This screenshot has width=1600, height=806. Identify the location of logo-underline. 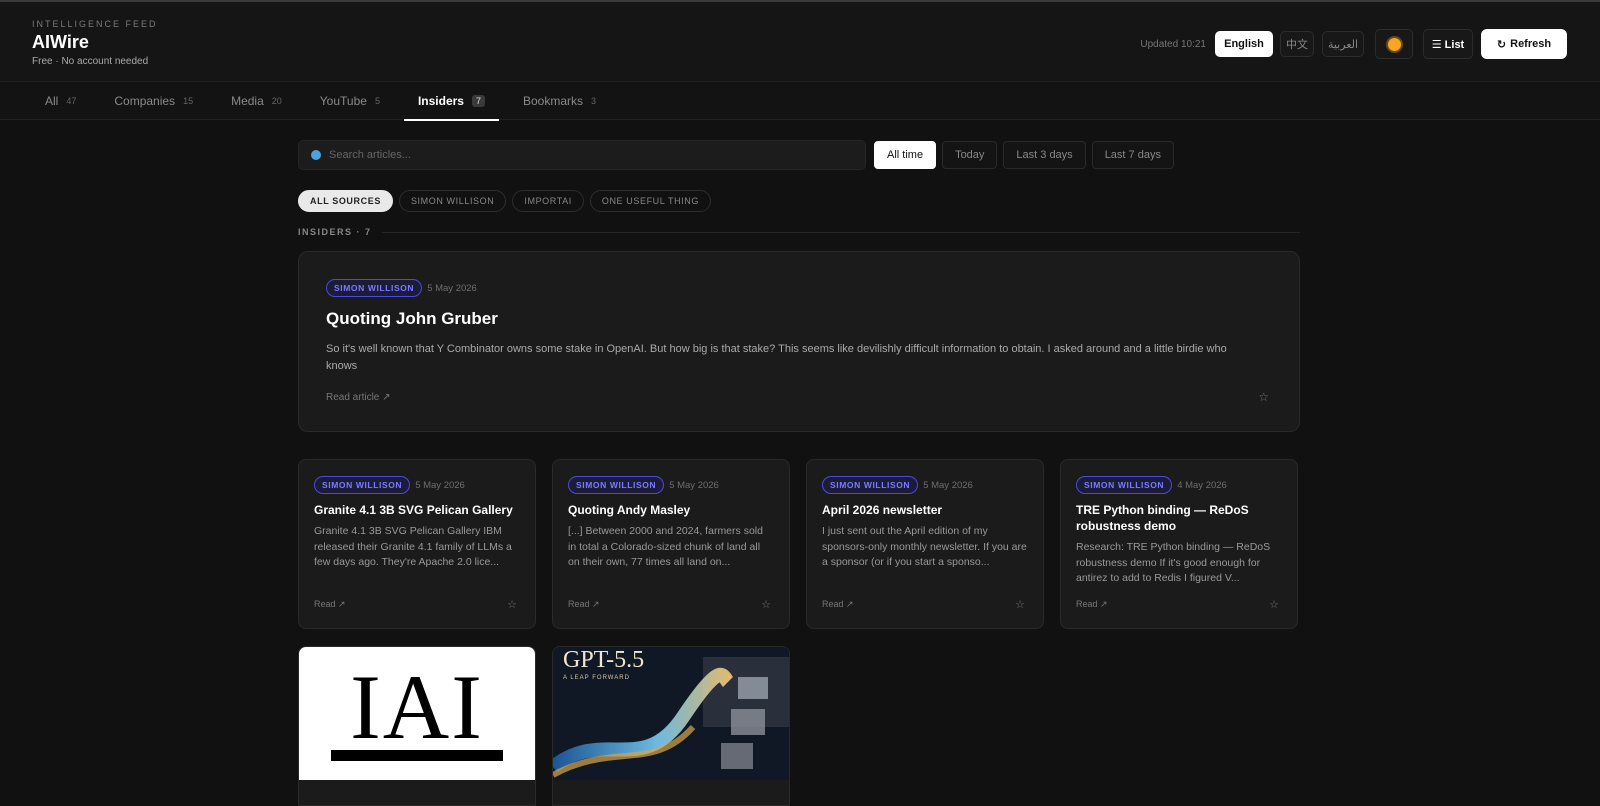
(417, 755).